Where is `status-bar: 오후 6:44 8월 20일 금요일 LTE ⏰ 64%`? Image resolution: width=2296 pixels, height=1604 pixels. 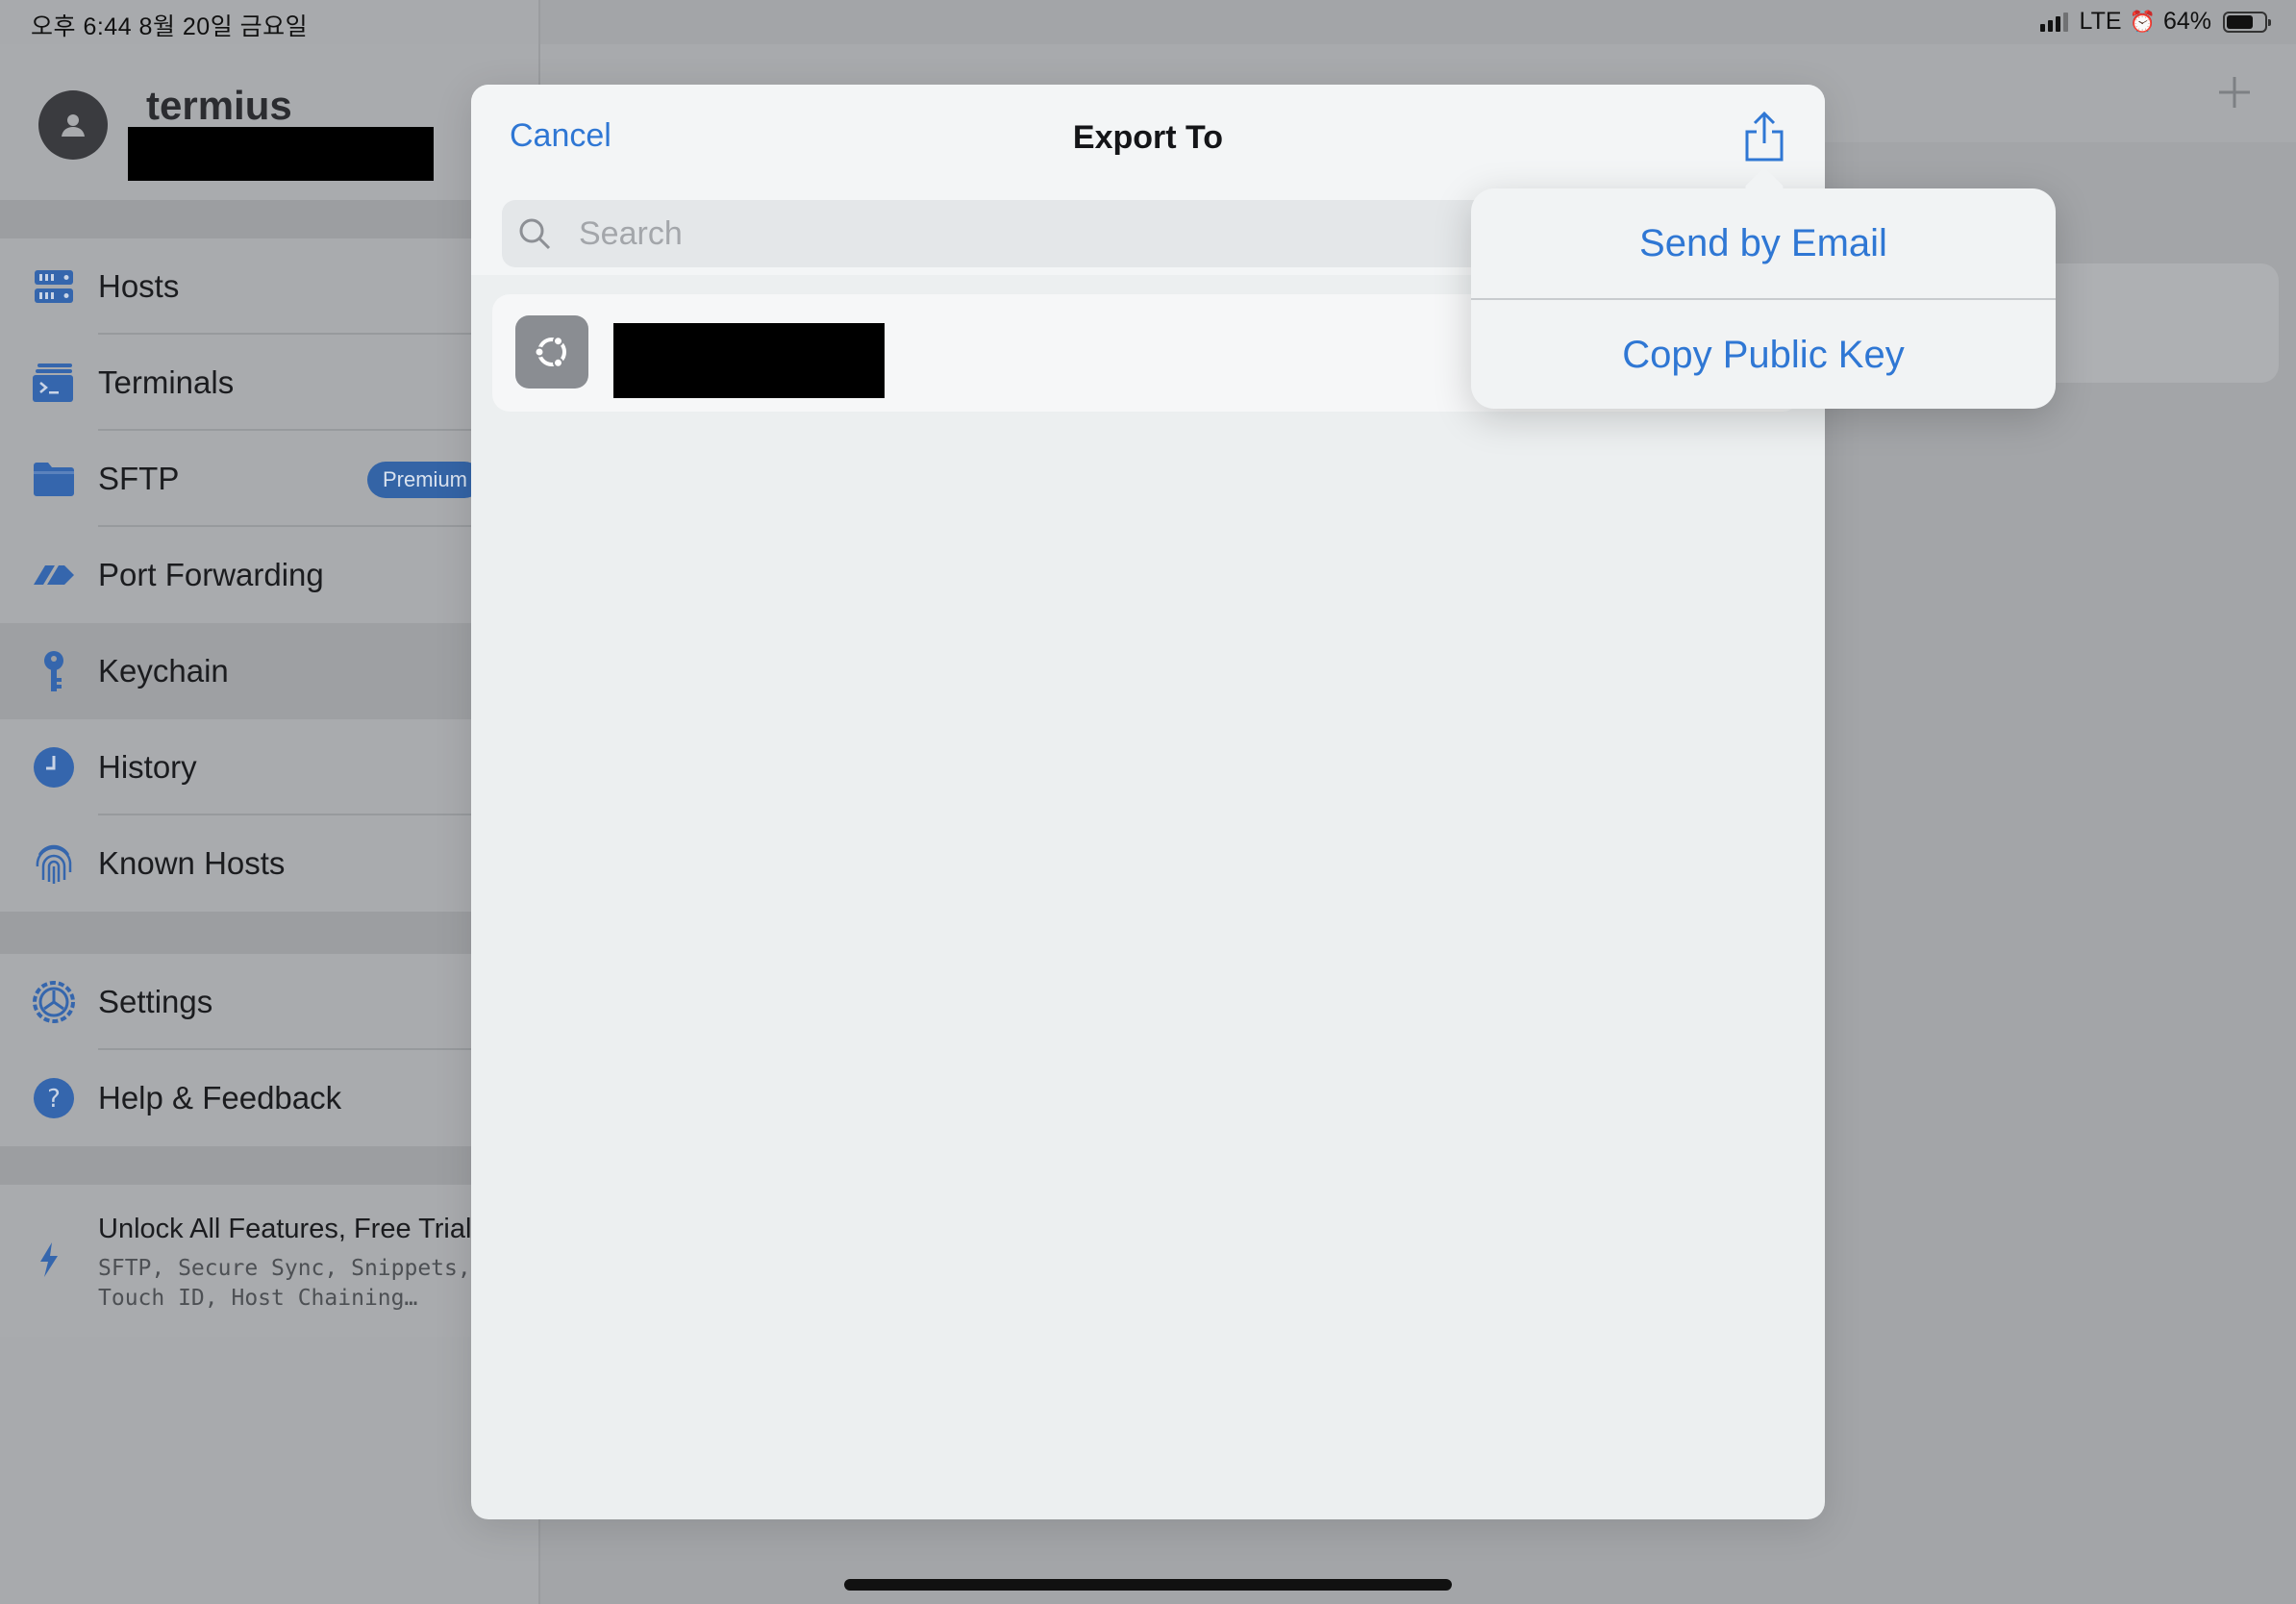
status-bar: 오후 6:44 8월 20일 금요일 LTE ⏰ 64% is located at coordinates (1148, 22).